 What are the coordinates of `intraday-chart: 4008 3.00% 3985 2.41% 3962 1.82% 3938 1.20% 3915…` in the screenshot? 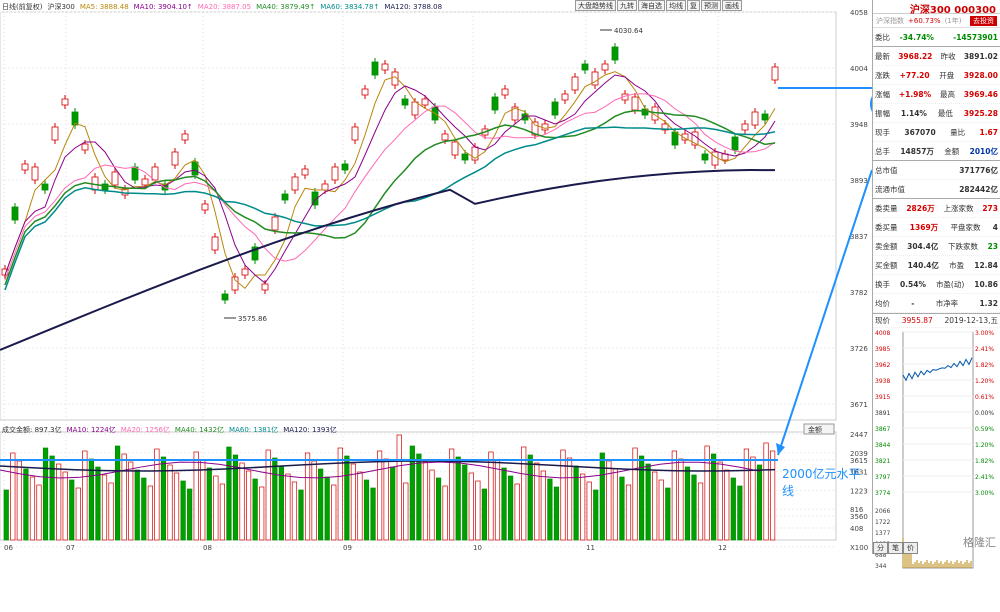 It's located at (936, 469).